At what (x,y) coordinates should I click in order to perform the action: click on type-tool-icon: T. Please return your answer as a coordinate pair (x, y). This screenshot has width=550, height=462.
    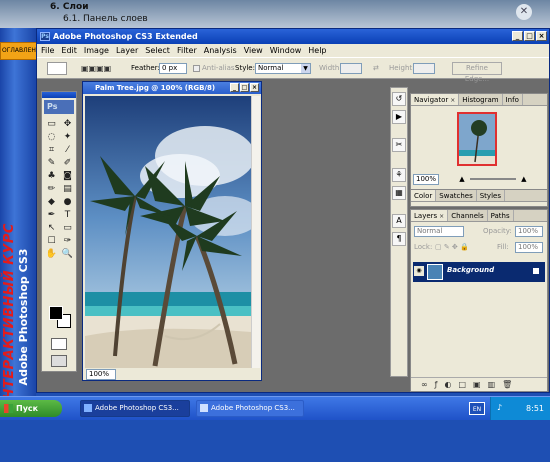
    Looking at the image, I should click on (67, 215).